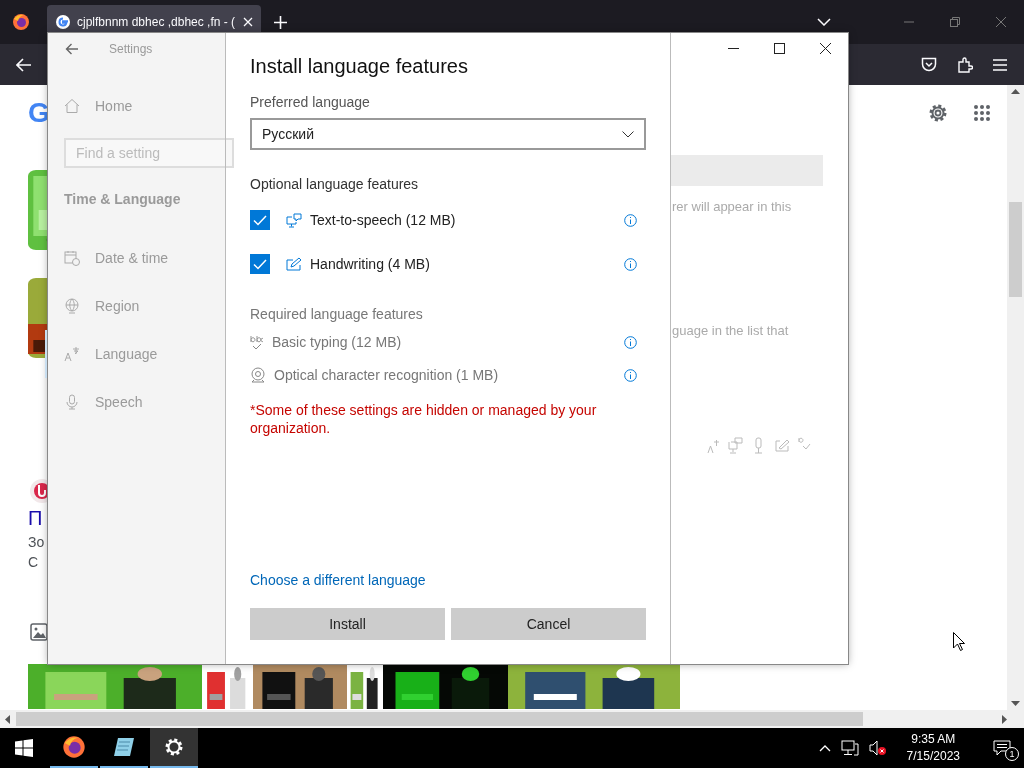  Describe the element at coordinates (294, 220) in the screenshot. I see `speech-bubble-monitor-icon` at that location.